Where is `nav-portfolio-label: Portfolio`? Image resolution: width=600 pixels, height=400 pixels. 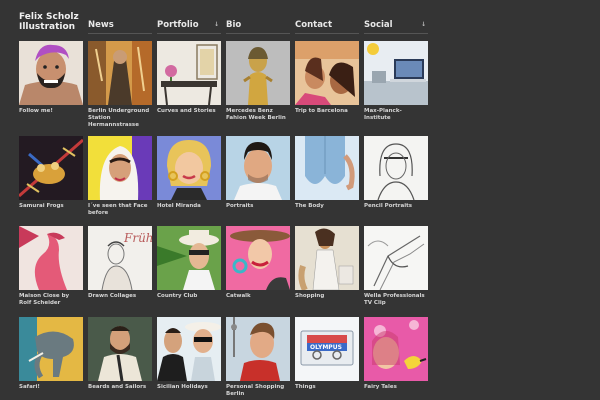
nav-portfolio-label: Portfolio is located at coordinates (178, 25).